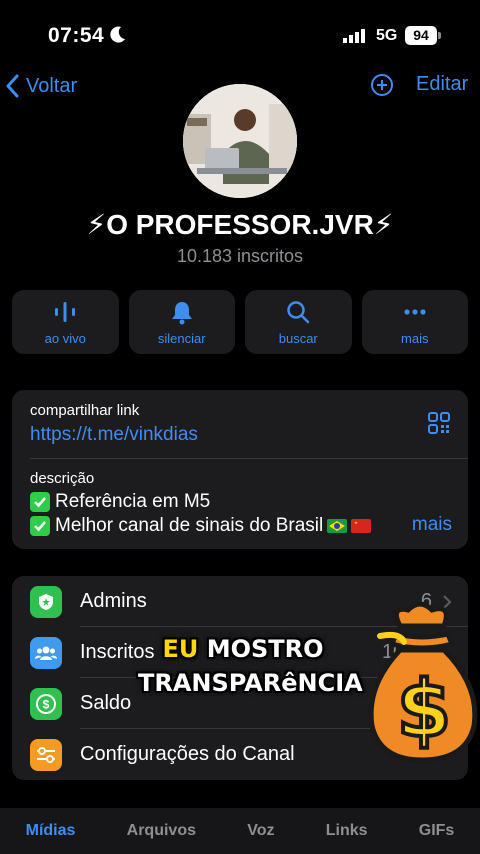 The image size is (480, 854). What do you see at coordinates (415, 311) in the screenshot?
I see `more-icon` at bounding box center [415, 311].